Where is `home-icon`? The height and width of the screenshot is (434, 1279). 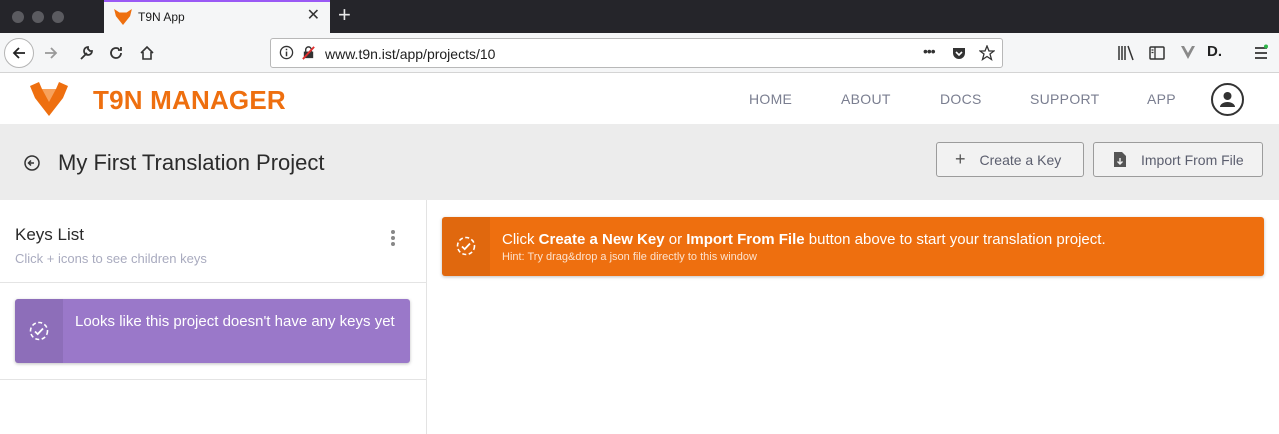
home-icon is located at coordinates (147, 52).